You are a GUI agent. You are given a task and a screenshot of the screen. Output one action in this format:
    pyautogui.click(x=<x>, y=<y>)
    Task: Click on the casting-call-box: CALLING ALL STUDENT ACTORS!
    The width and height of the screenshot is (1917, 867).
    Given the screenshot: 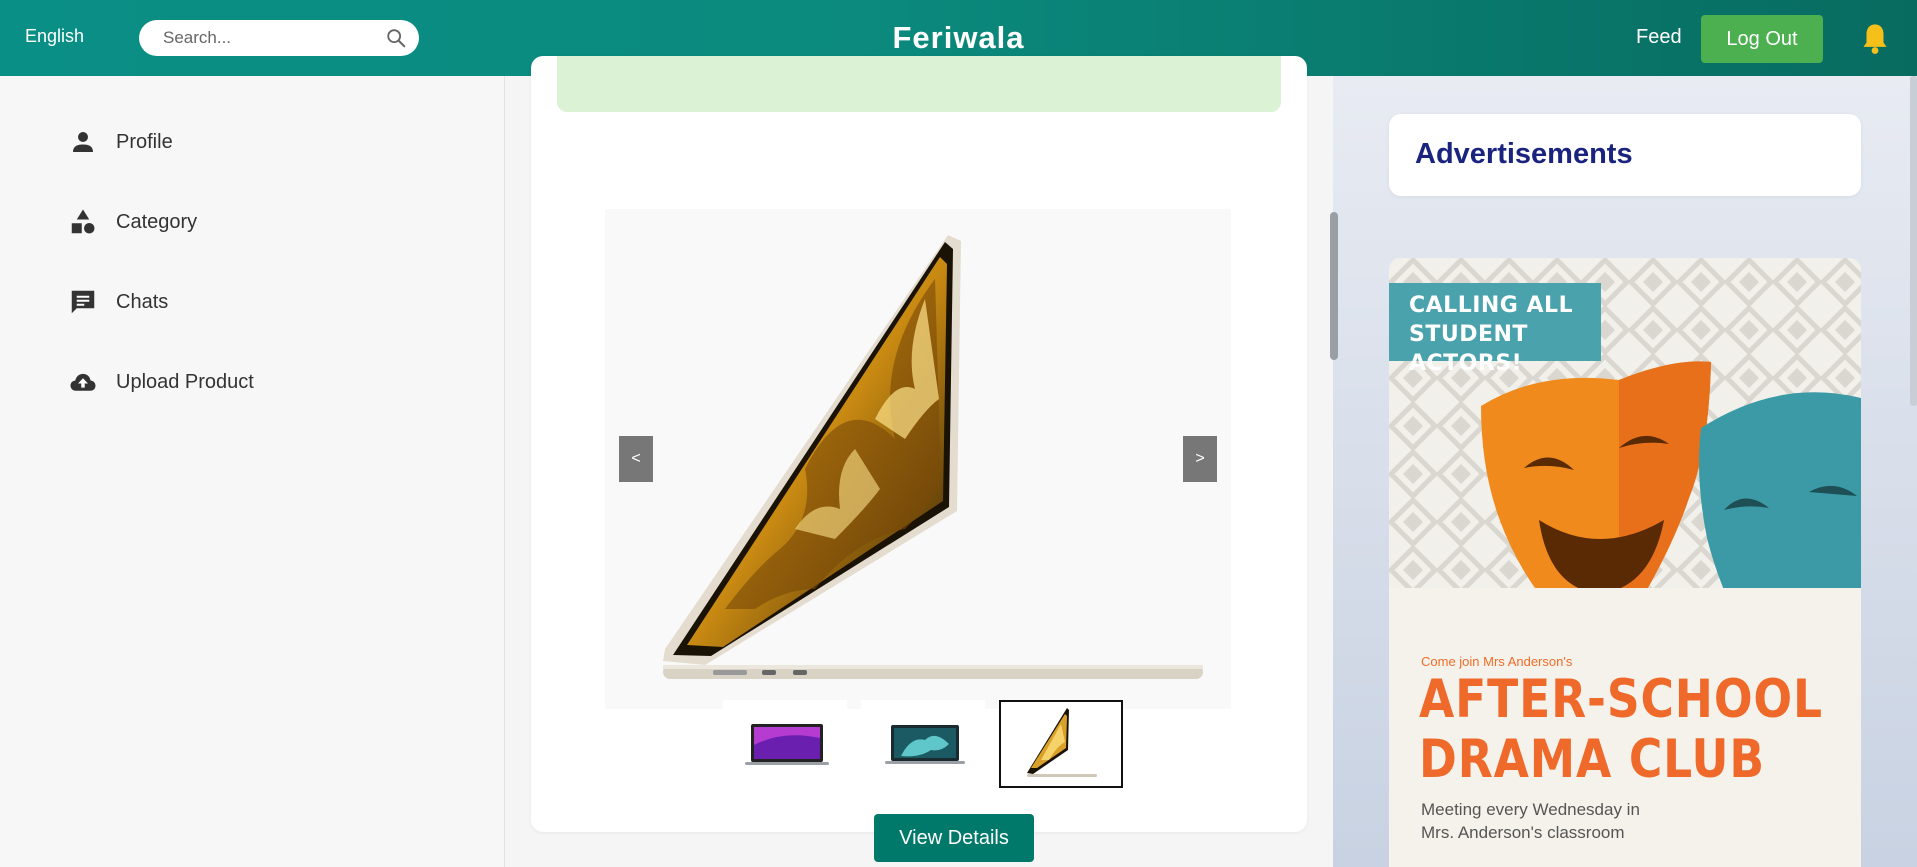 What is the action you would take?
    pyautogui.click(x=1495, y=329)
    